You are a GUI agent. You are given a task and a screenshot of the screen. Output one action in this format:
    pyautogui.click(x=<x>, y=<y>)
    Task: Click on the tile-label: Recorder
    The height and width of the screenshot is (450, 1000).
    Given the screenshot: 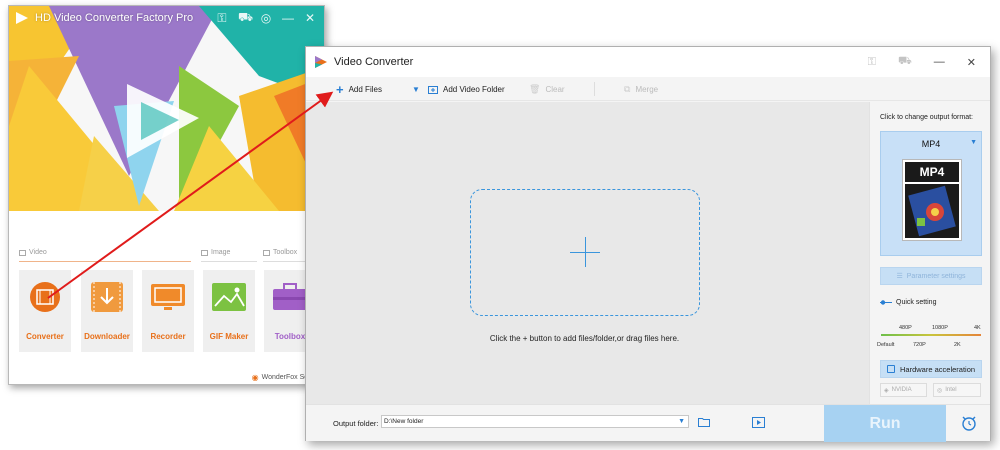 What is the action you would take?
    pyautogui.click(x=168, y=336)
    